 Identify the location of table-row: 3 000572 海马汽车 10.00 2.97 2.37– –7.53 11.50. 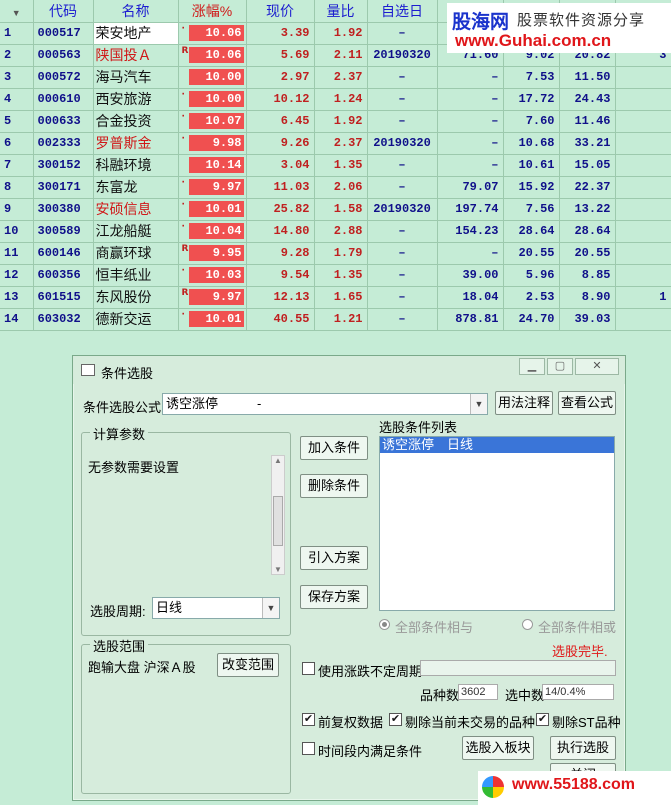
(335, 77).